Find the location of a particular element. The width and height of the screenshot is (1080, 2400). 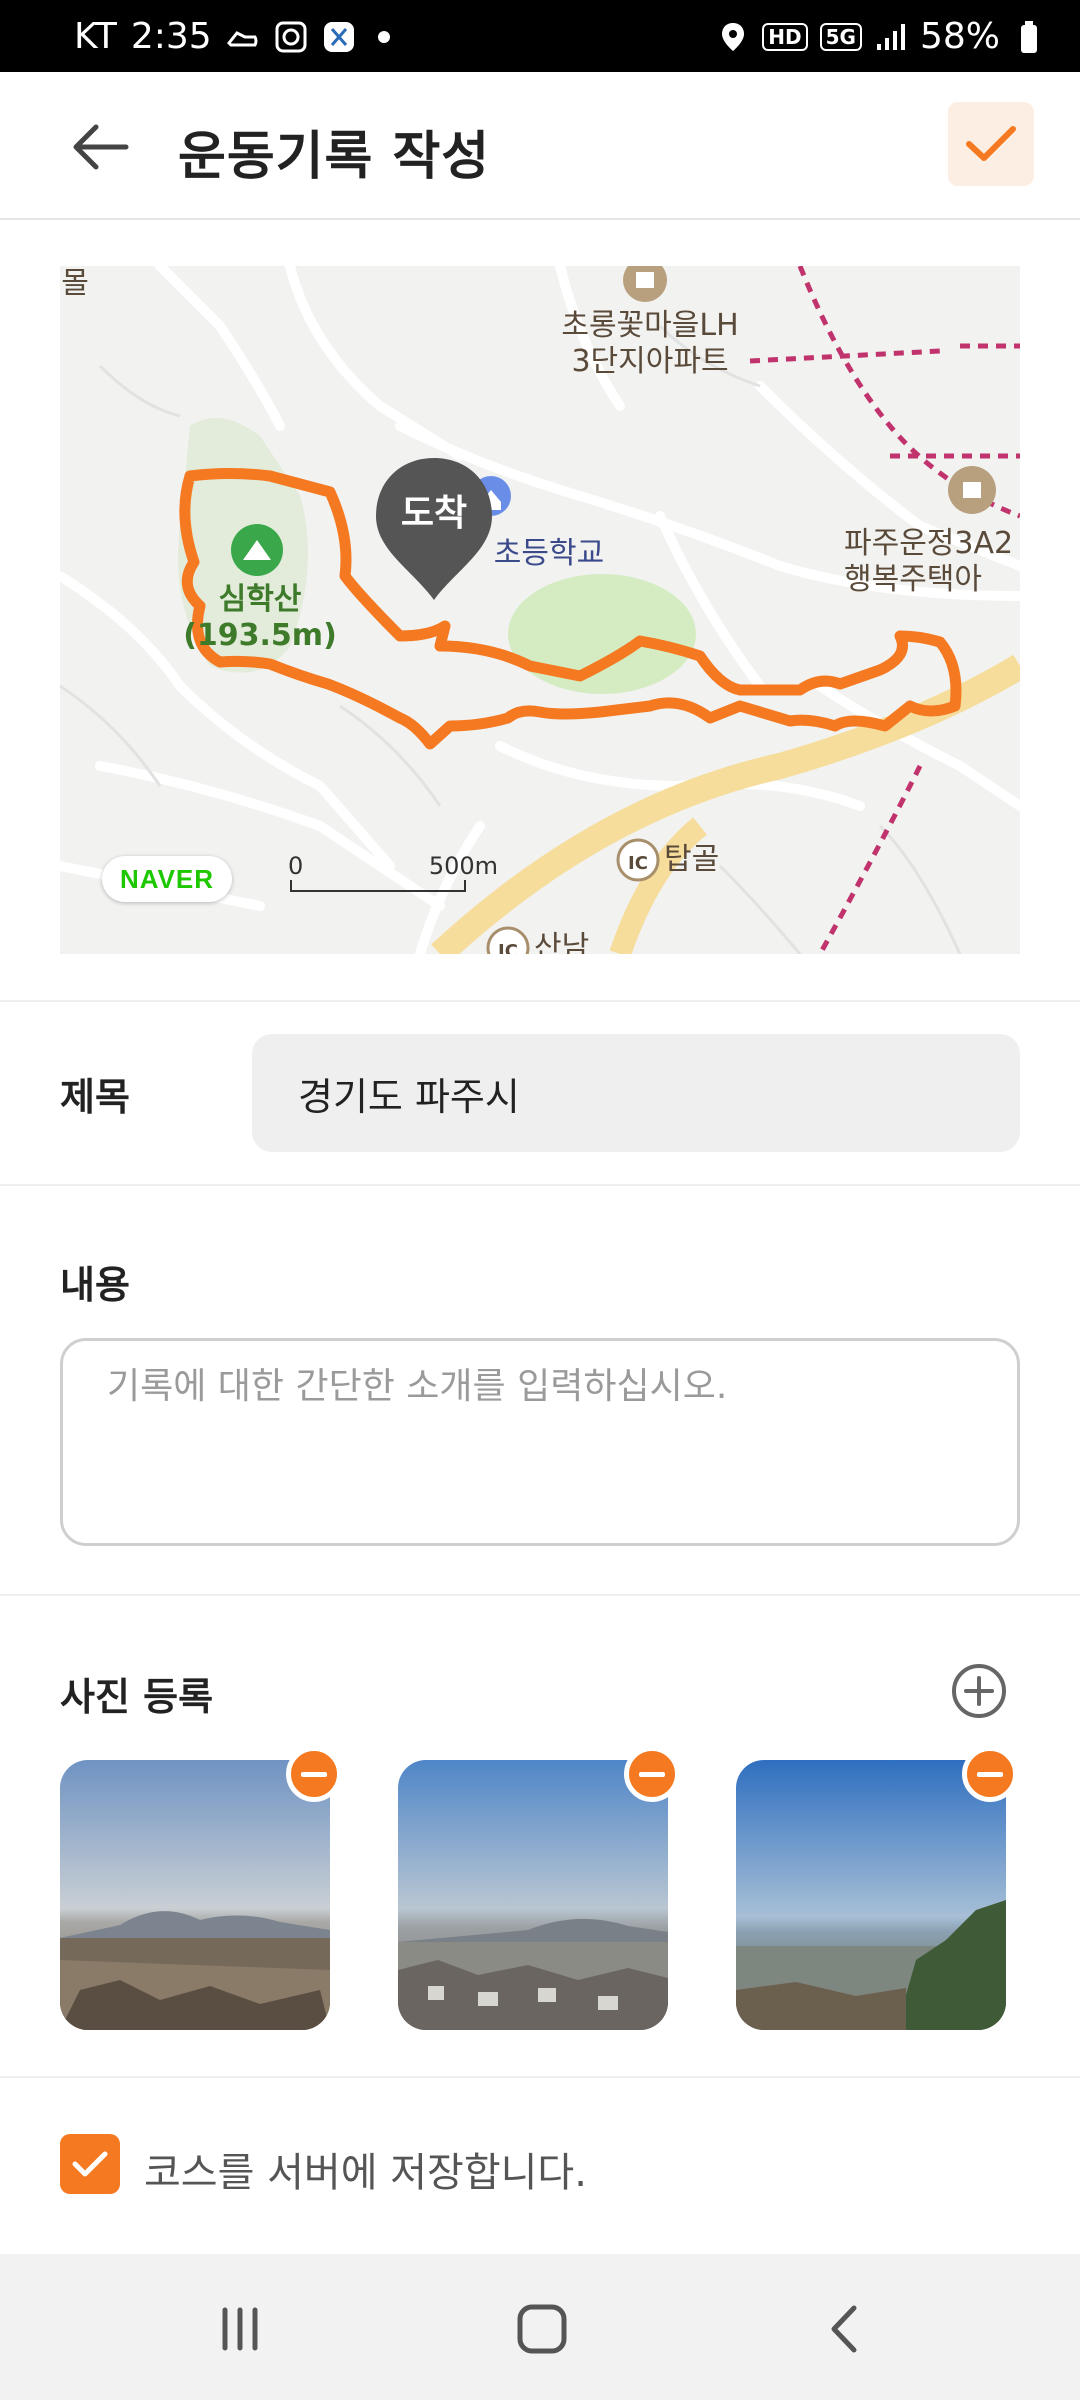

ic-badge-tapgol: IC is located at coordinates (638, 863).